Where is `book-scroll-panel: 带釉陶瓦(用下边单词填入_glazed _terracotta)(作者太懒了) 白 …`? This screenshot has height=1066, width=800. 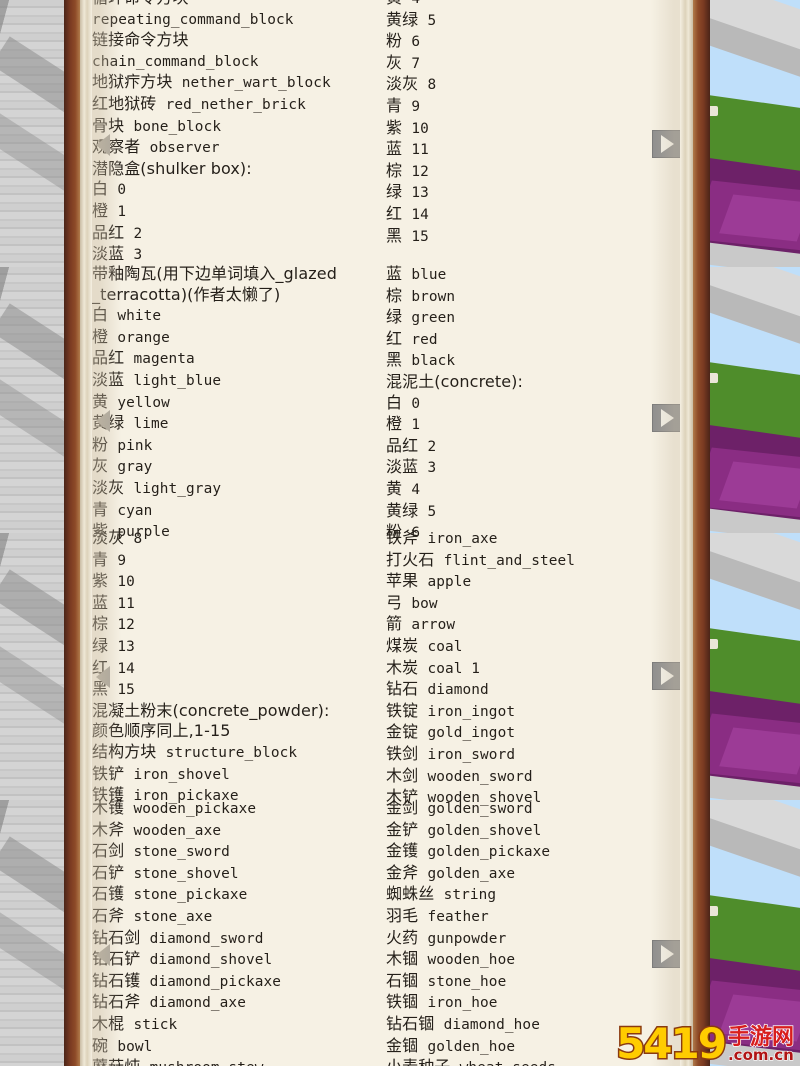
book-scroll-panel: 带釉陶瓦(用下边单词填入_glazed _terracotta)(作者太懒了) 白 … is located at coordinates (239, 403).